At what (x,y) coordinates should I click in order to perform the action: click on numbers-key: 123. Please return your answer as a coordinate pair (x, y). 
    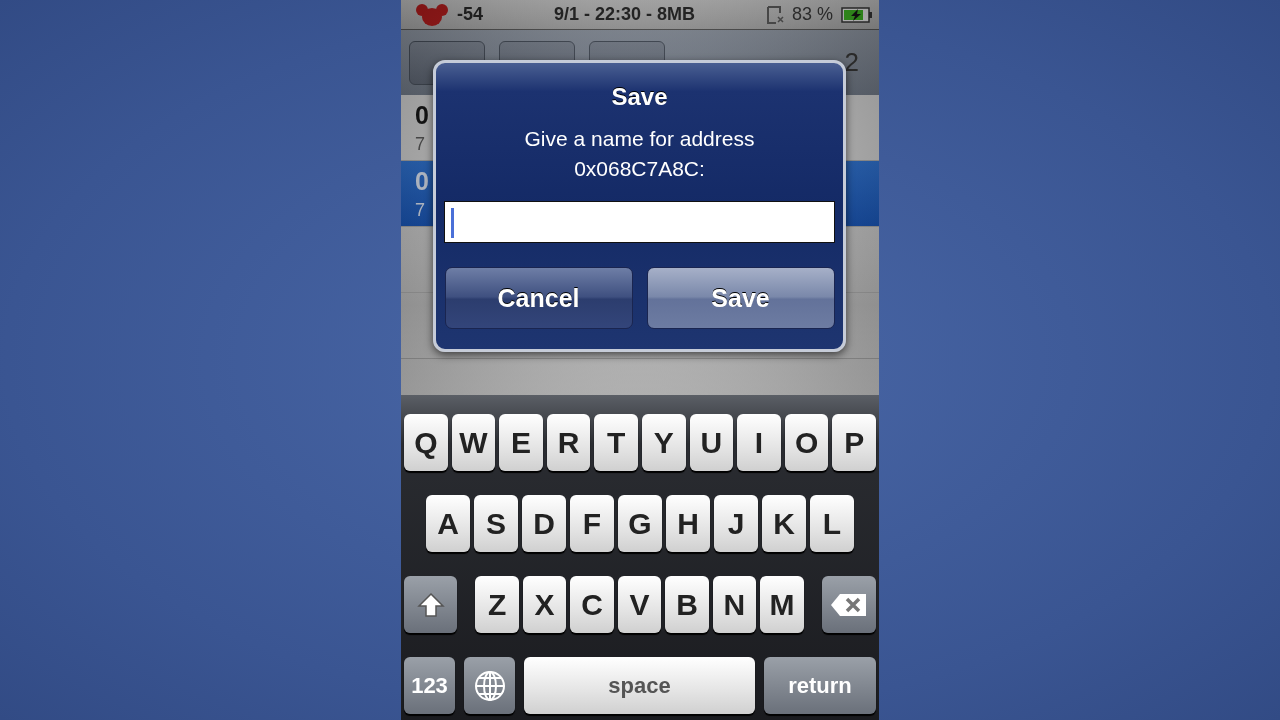
    Looking at the image, I should click on (429, 685).